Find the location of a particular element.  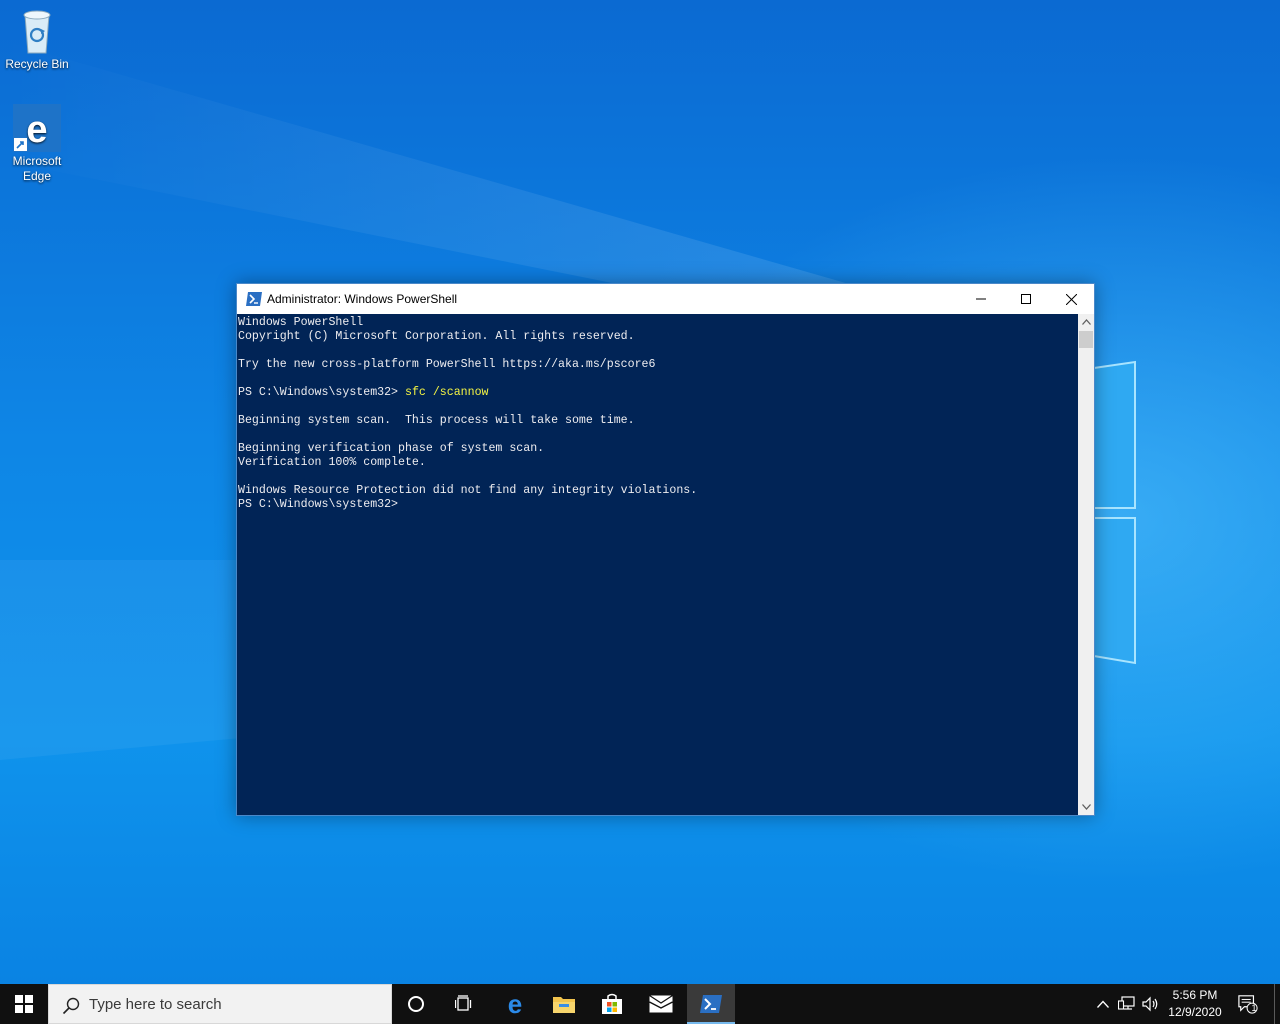

clock-time: 5:56 PM is located at coordinates (1195, 995).